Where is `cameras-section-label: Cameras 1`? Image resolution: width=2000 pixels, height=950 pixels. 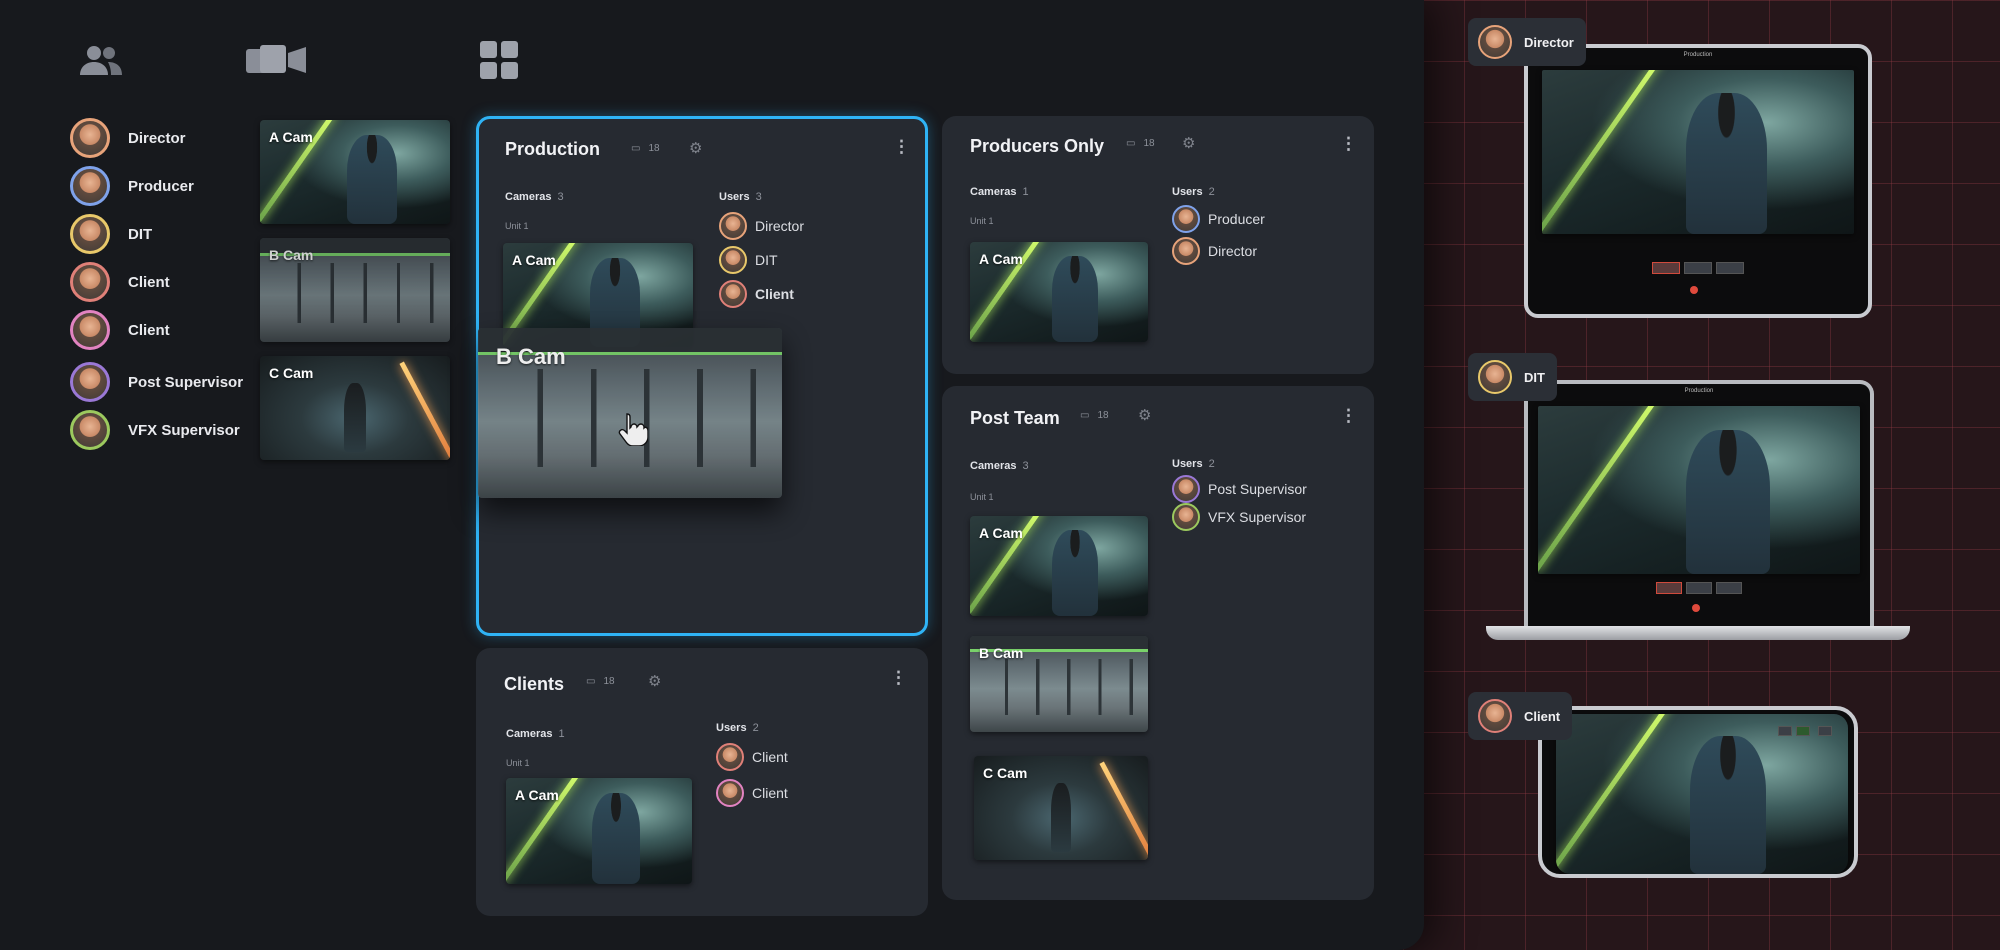 cameras-section-label: Cameras 1 is located at coordinates (535, 734).